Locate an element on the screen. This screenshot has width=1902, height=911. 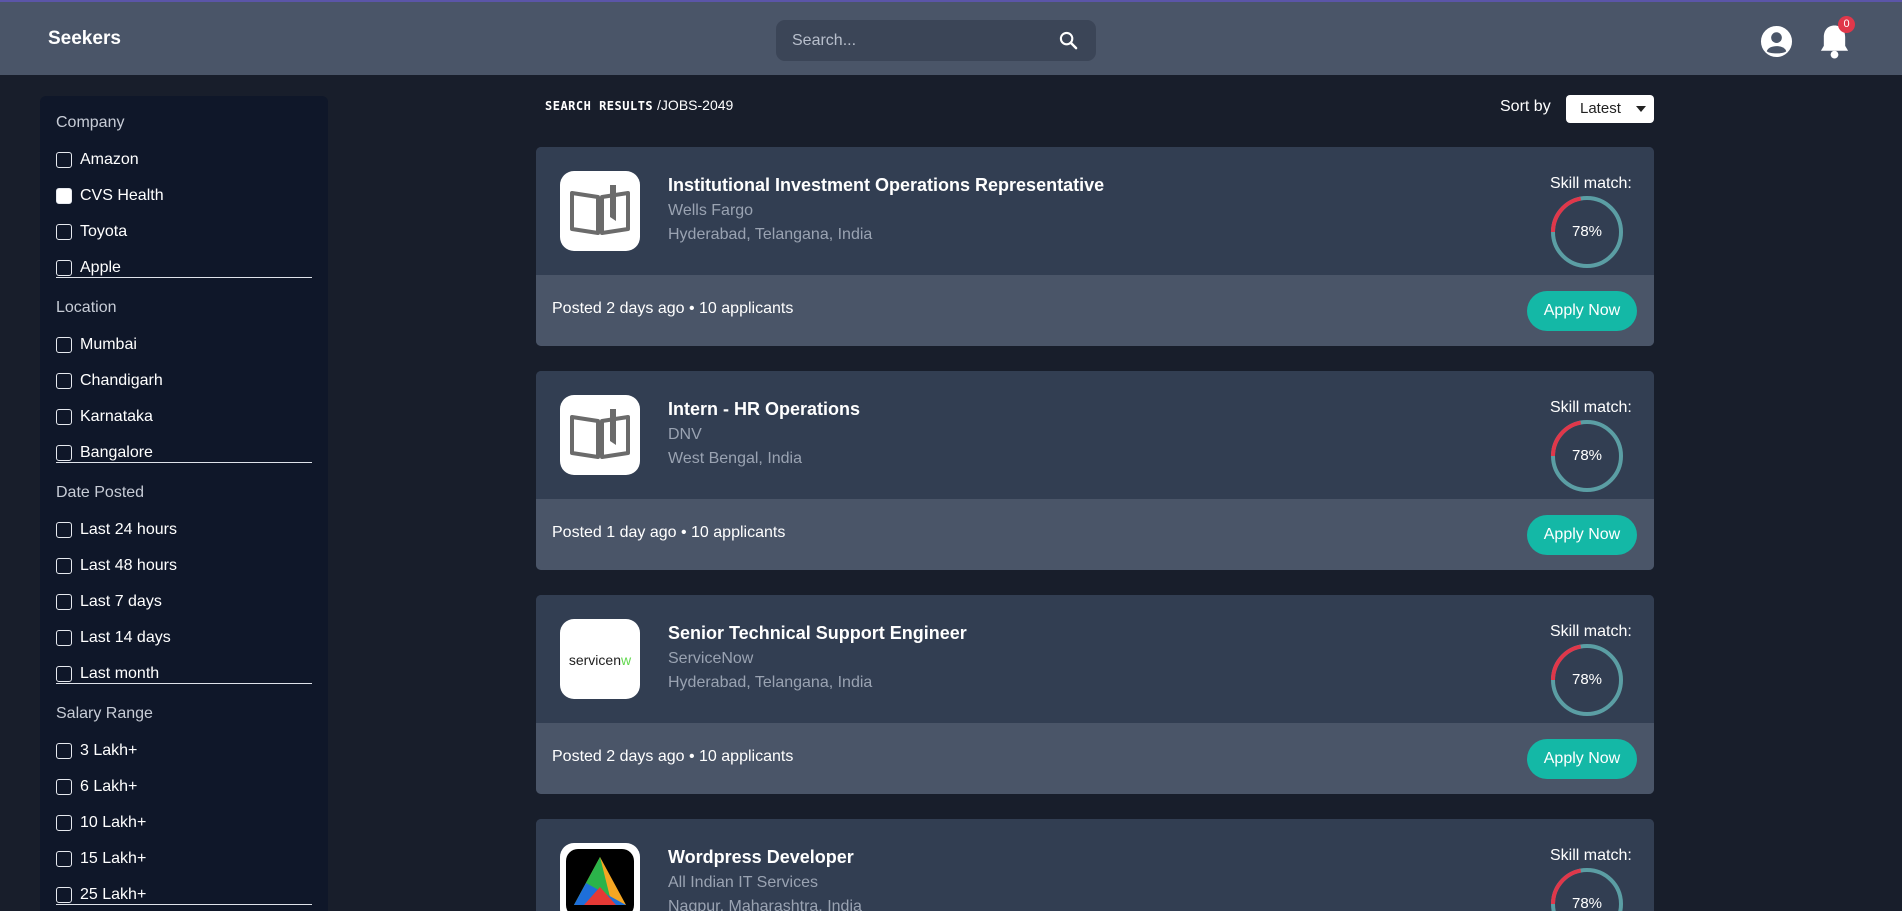
filter-option-label: Bangalore is located at coordinates (116, 452).